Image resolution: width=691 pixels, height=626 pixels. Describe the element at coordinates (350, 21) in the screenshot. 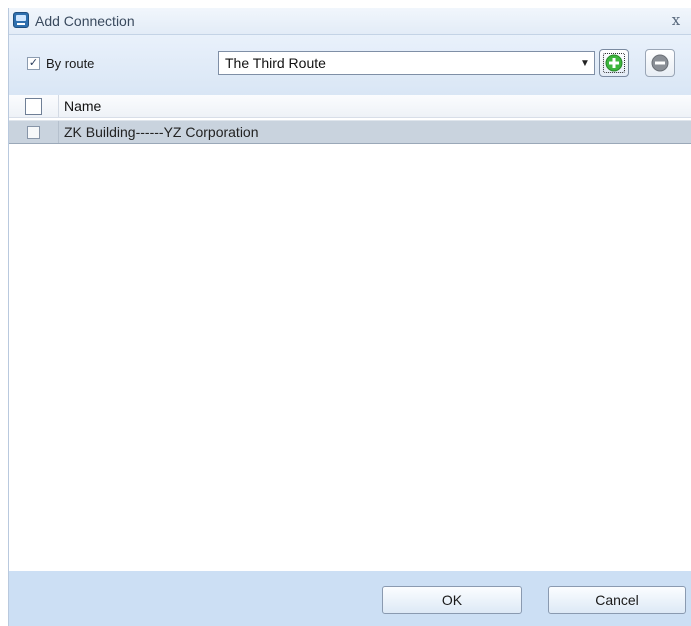

I see `title-bar: Add Connection x` at that location.